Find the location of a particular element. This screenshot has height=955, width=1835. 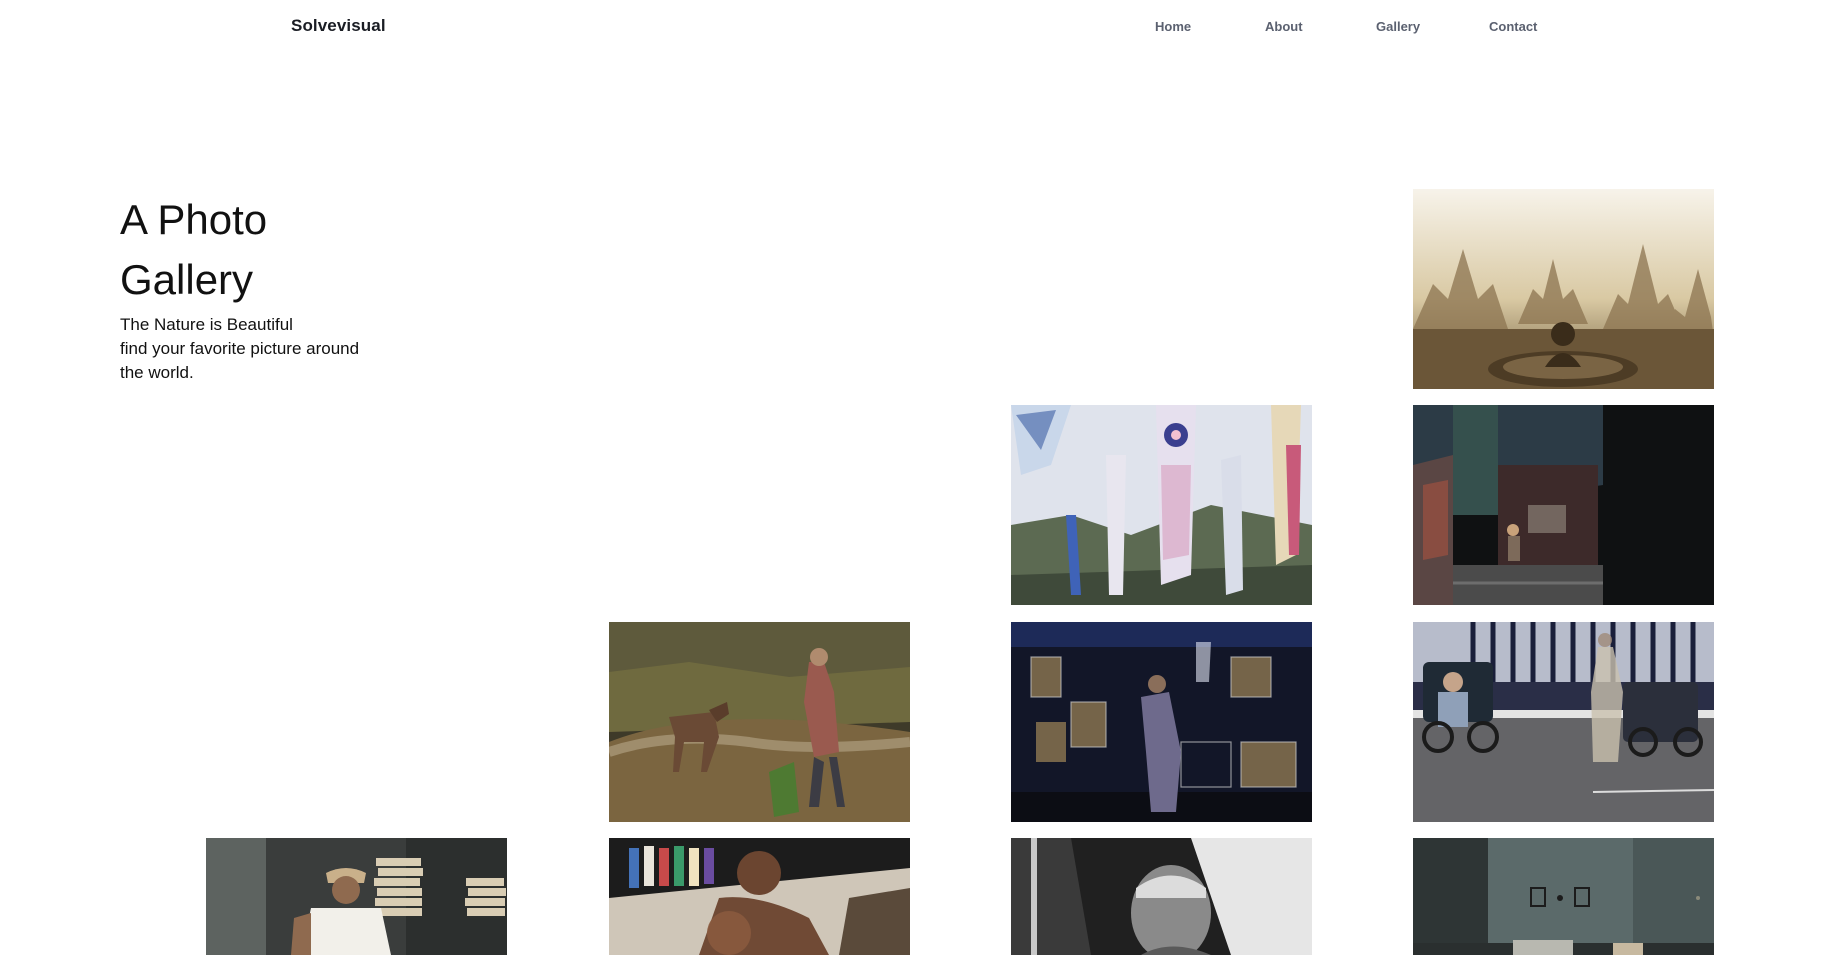

flags-image is located at coordinates (1161, 505).